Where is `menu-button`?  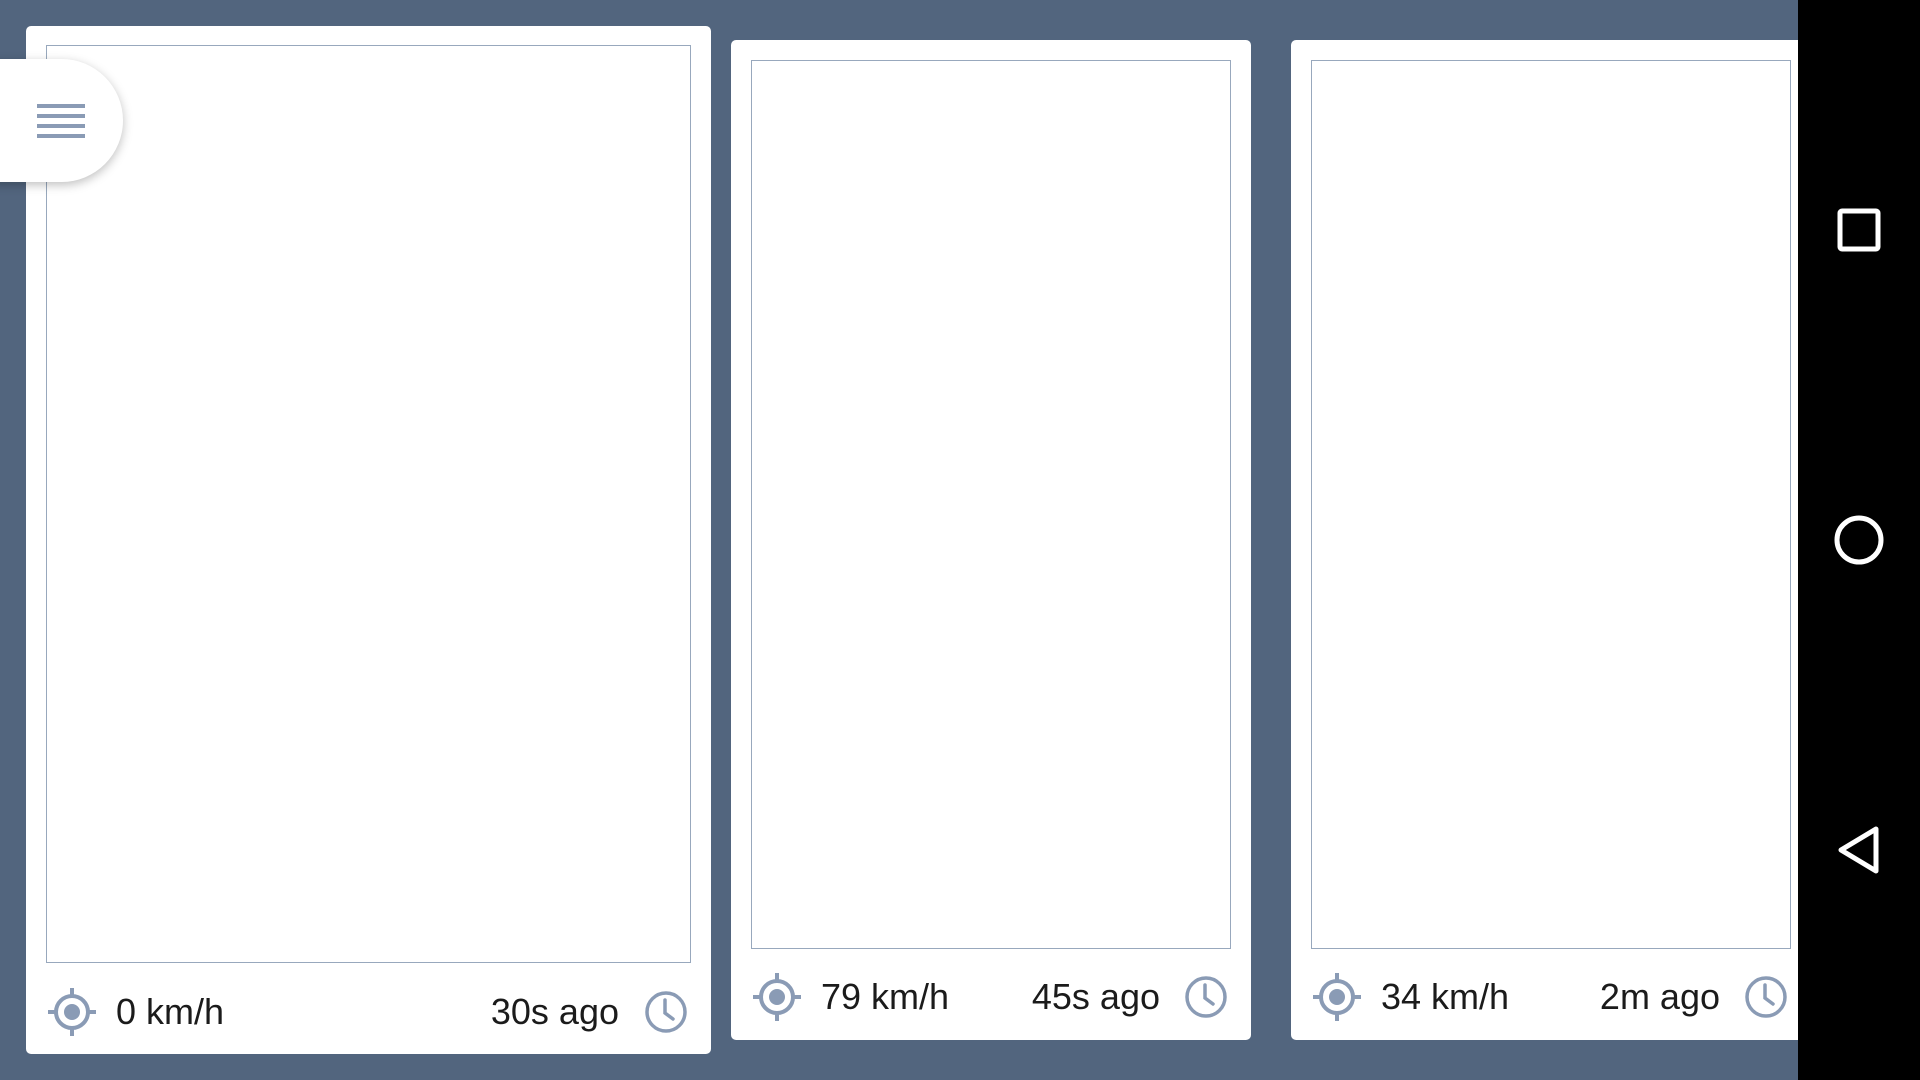 menu-button is located at coordinates (61, 120).